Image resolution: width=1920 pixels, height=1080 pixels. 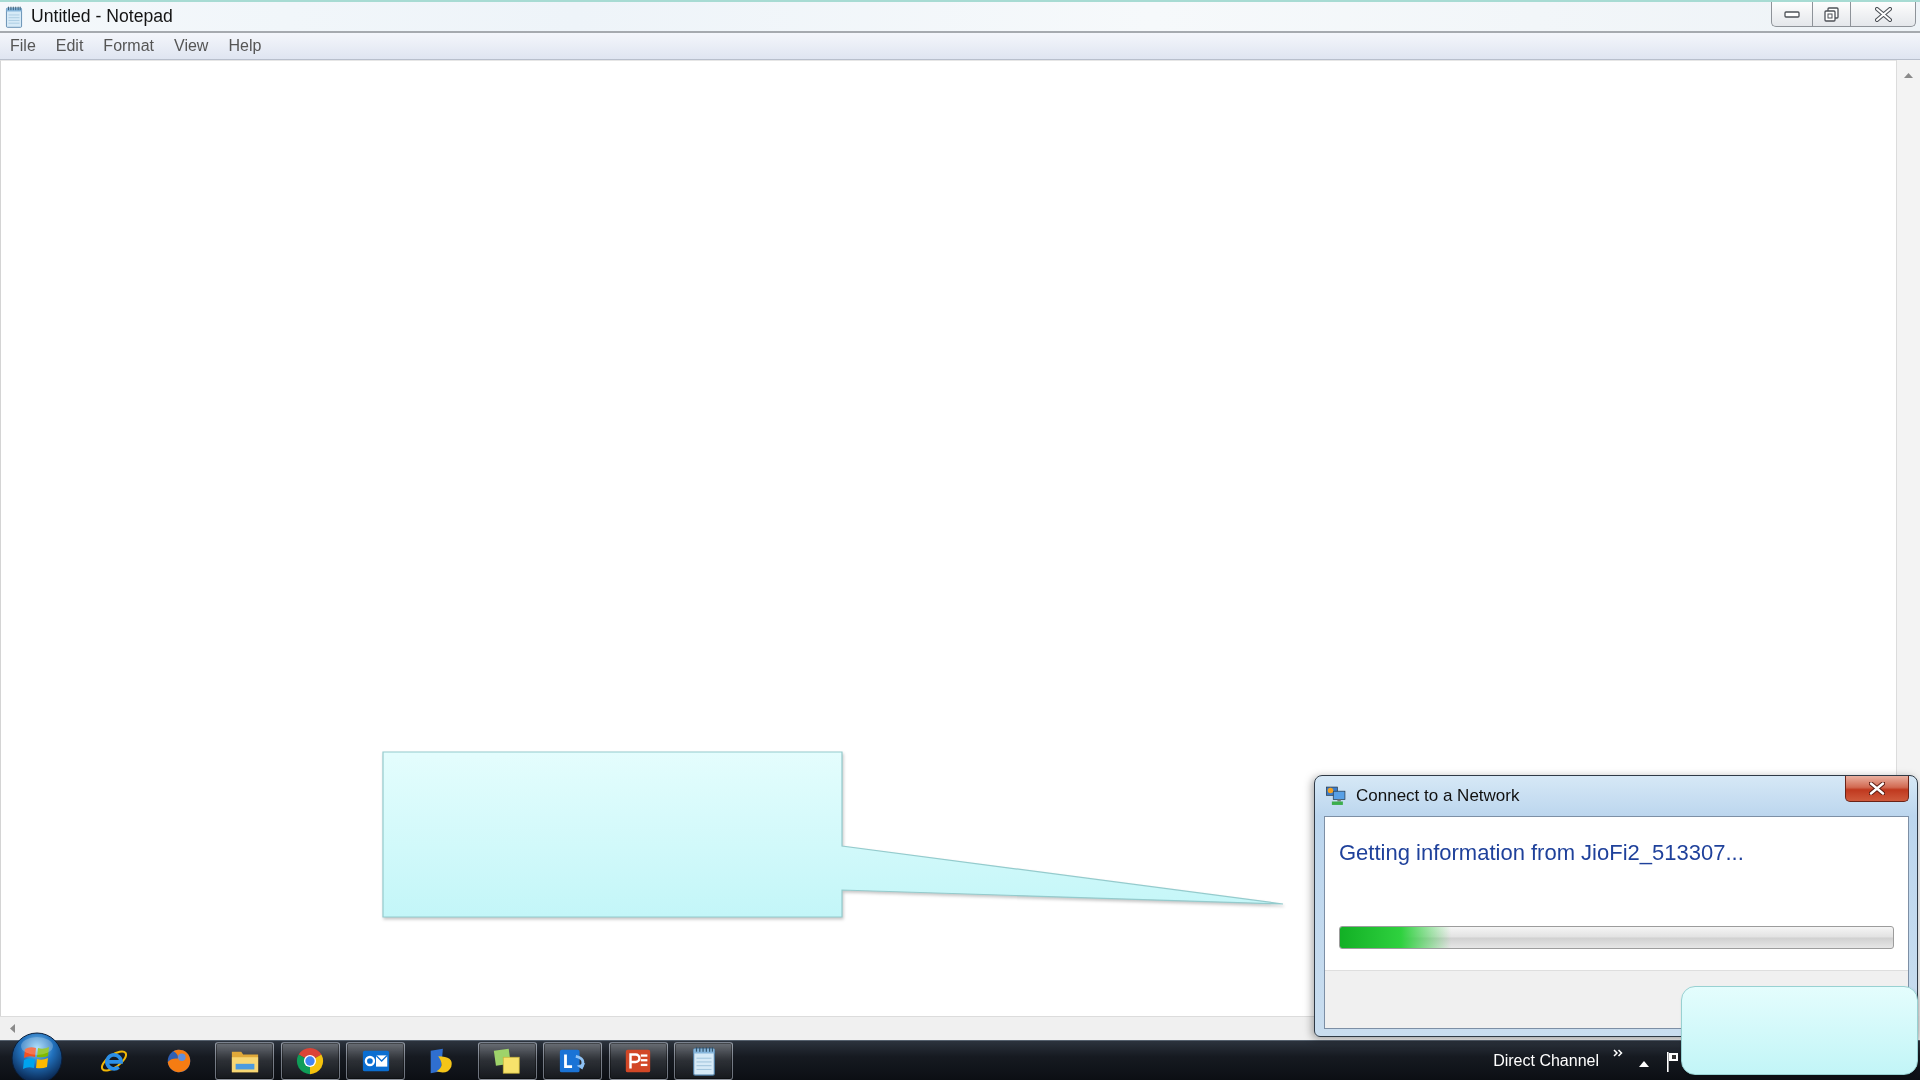 I want to click on minimize-icon, so click(x=1792, y=14).